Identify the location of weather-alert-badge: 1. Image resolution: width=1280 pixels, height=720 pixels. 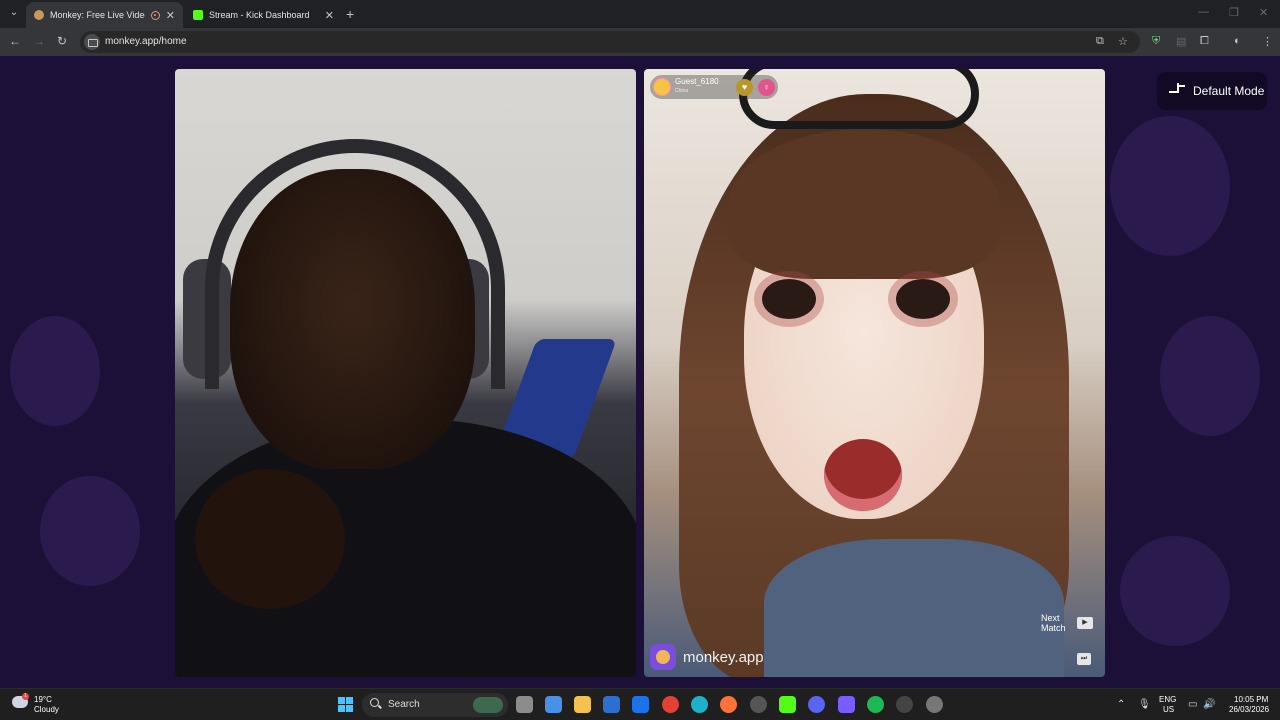
(25, 696).